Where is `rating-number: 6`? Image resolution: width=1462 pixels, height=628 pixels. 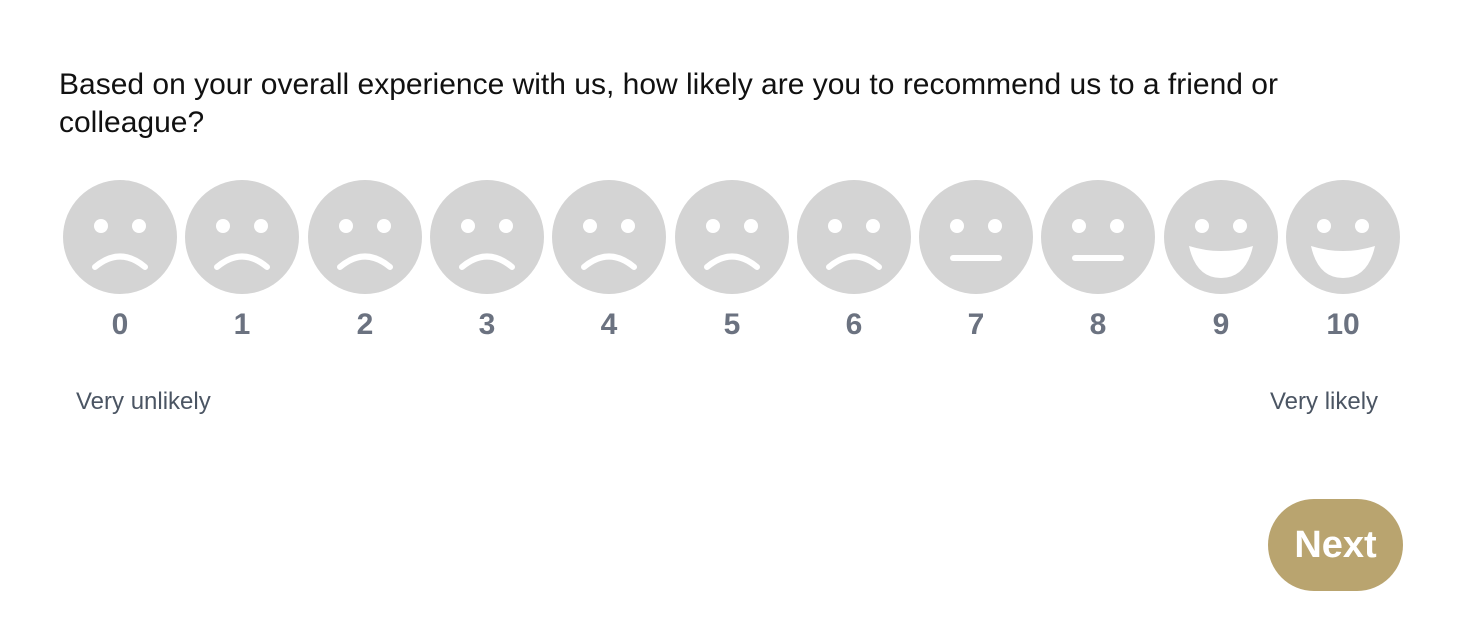
rating-number: 6 is located at coordinates (854, 324).